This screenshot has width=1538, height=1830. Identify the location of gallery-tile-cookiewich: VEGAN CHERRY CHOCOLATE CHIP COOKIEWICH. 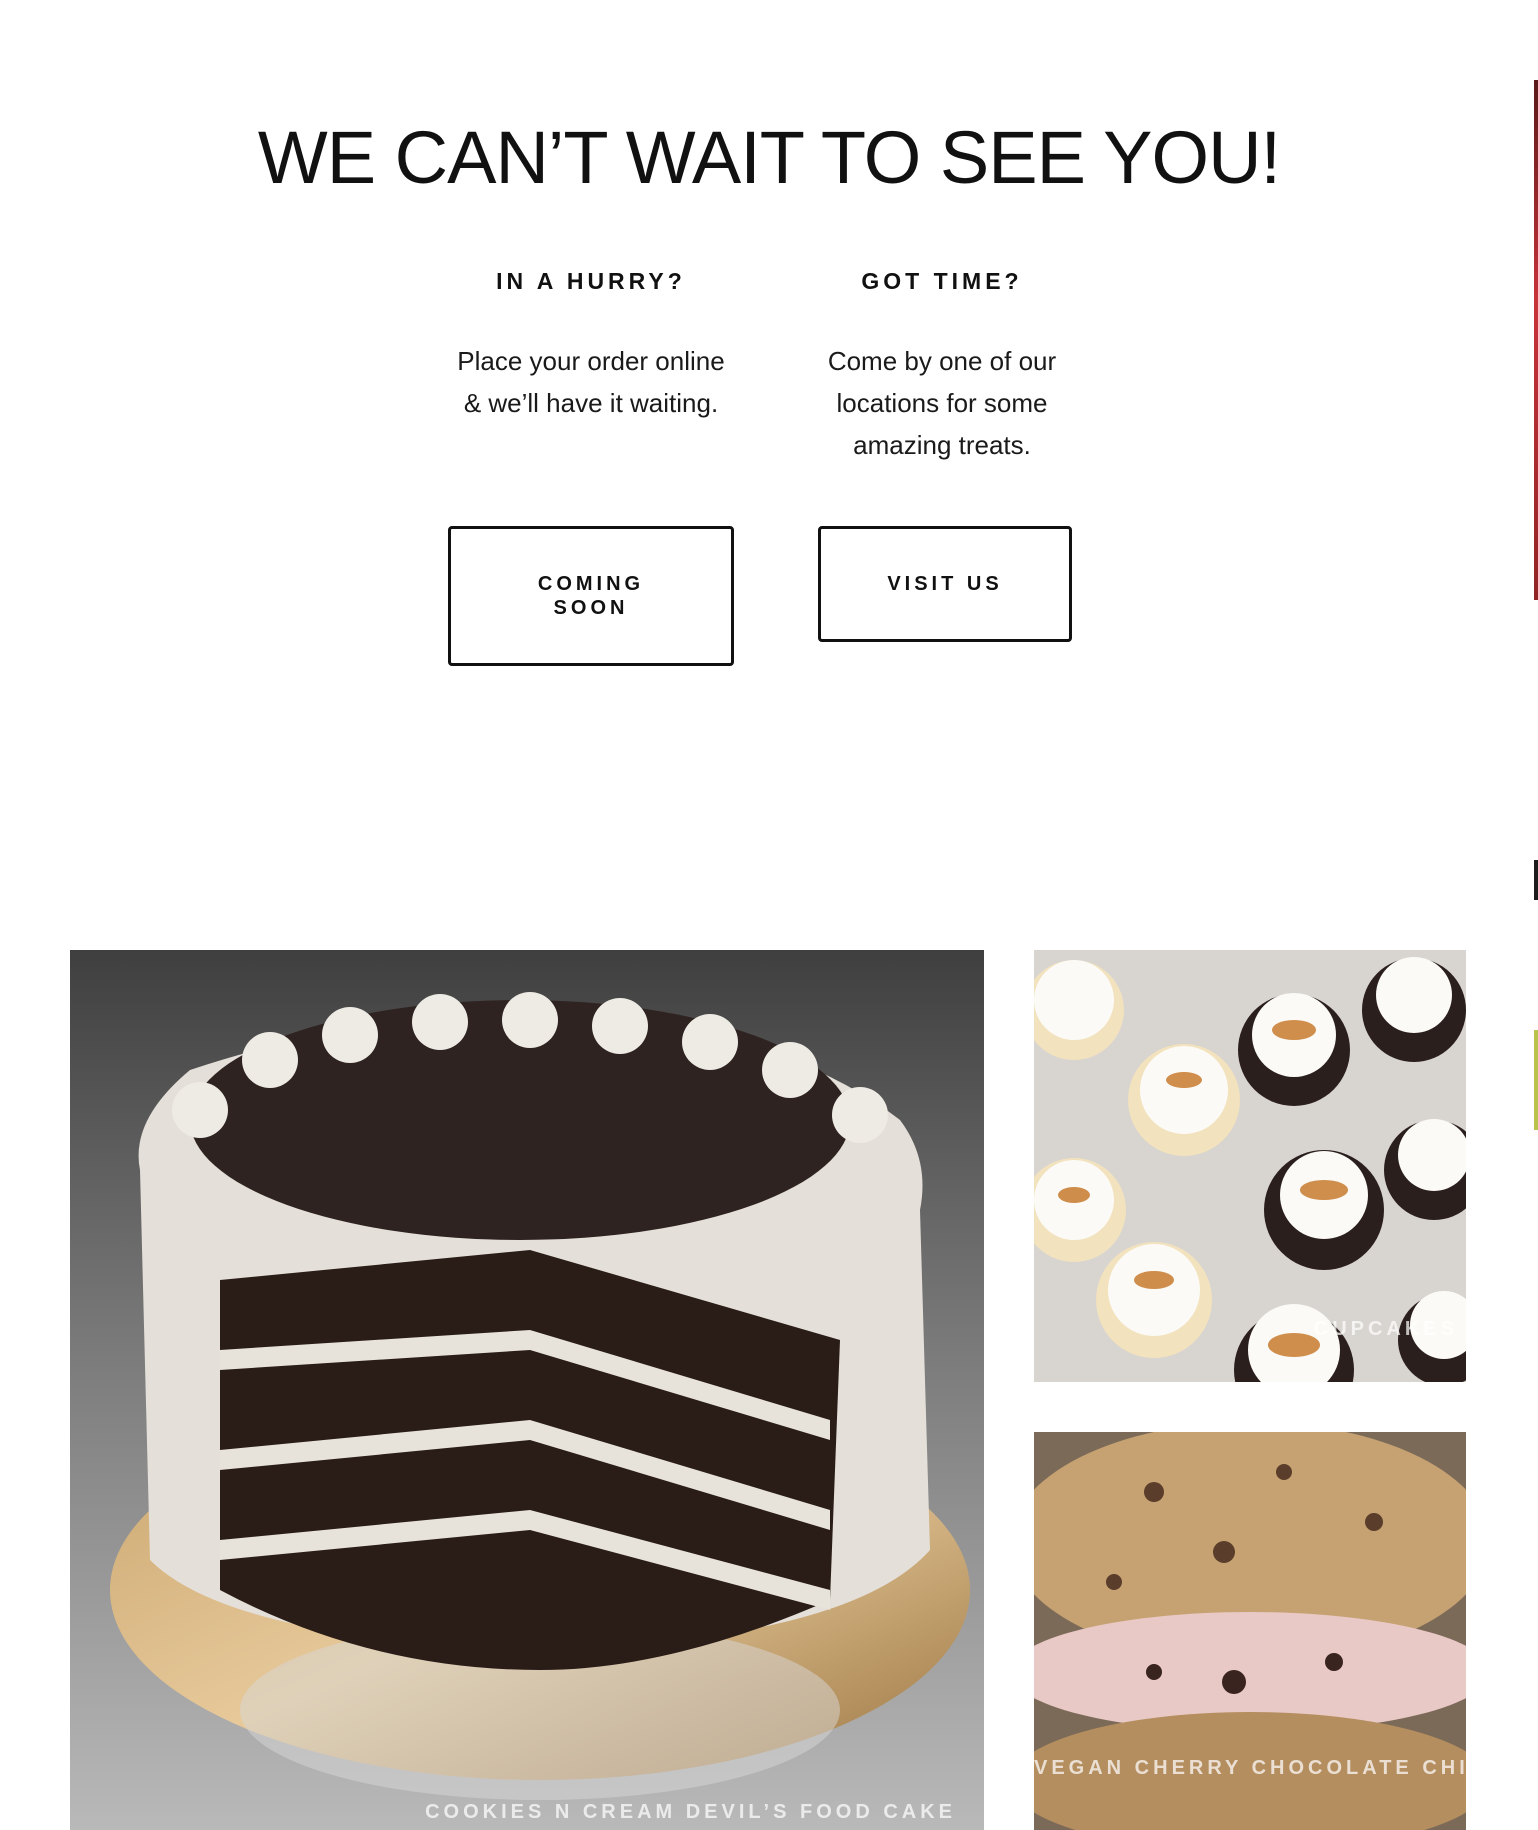
(1250, 1631).